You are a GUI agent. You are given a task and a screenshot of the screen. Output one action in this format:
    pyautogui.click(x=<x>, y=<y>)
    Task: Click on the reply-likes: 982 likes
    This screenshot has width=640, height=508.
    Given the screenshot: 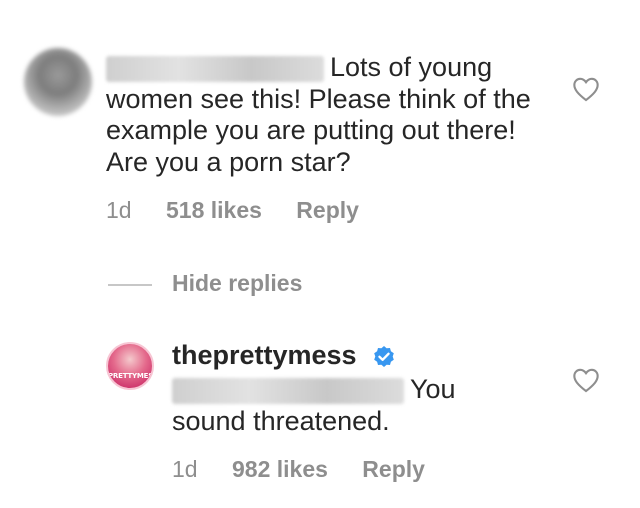 What is the action you would take?
    pyautogui.click(x=280, y=469)
    